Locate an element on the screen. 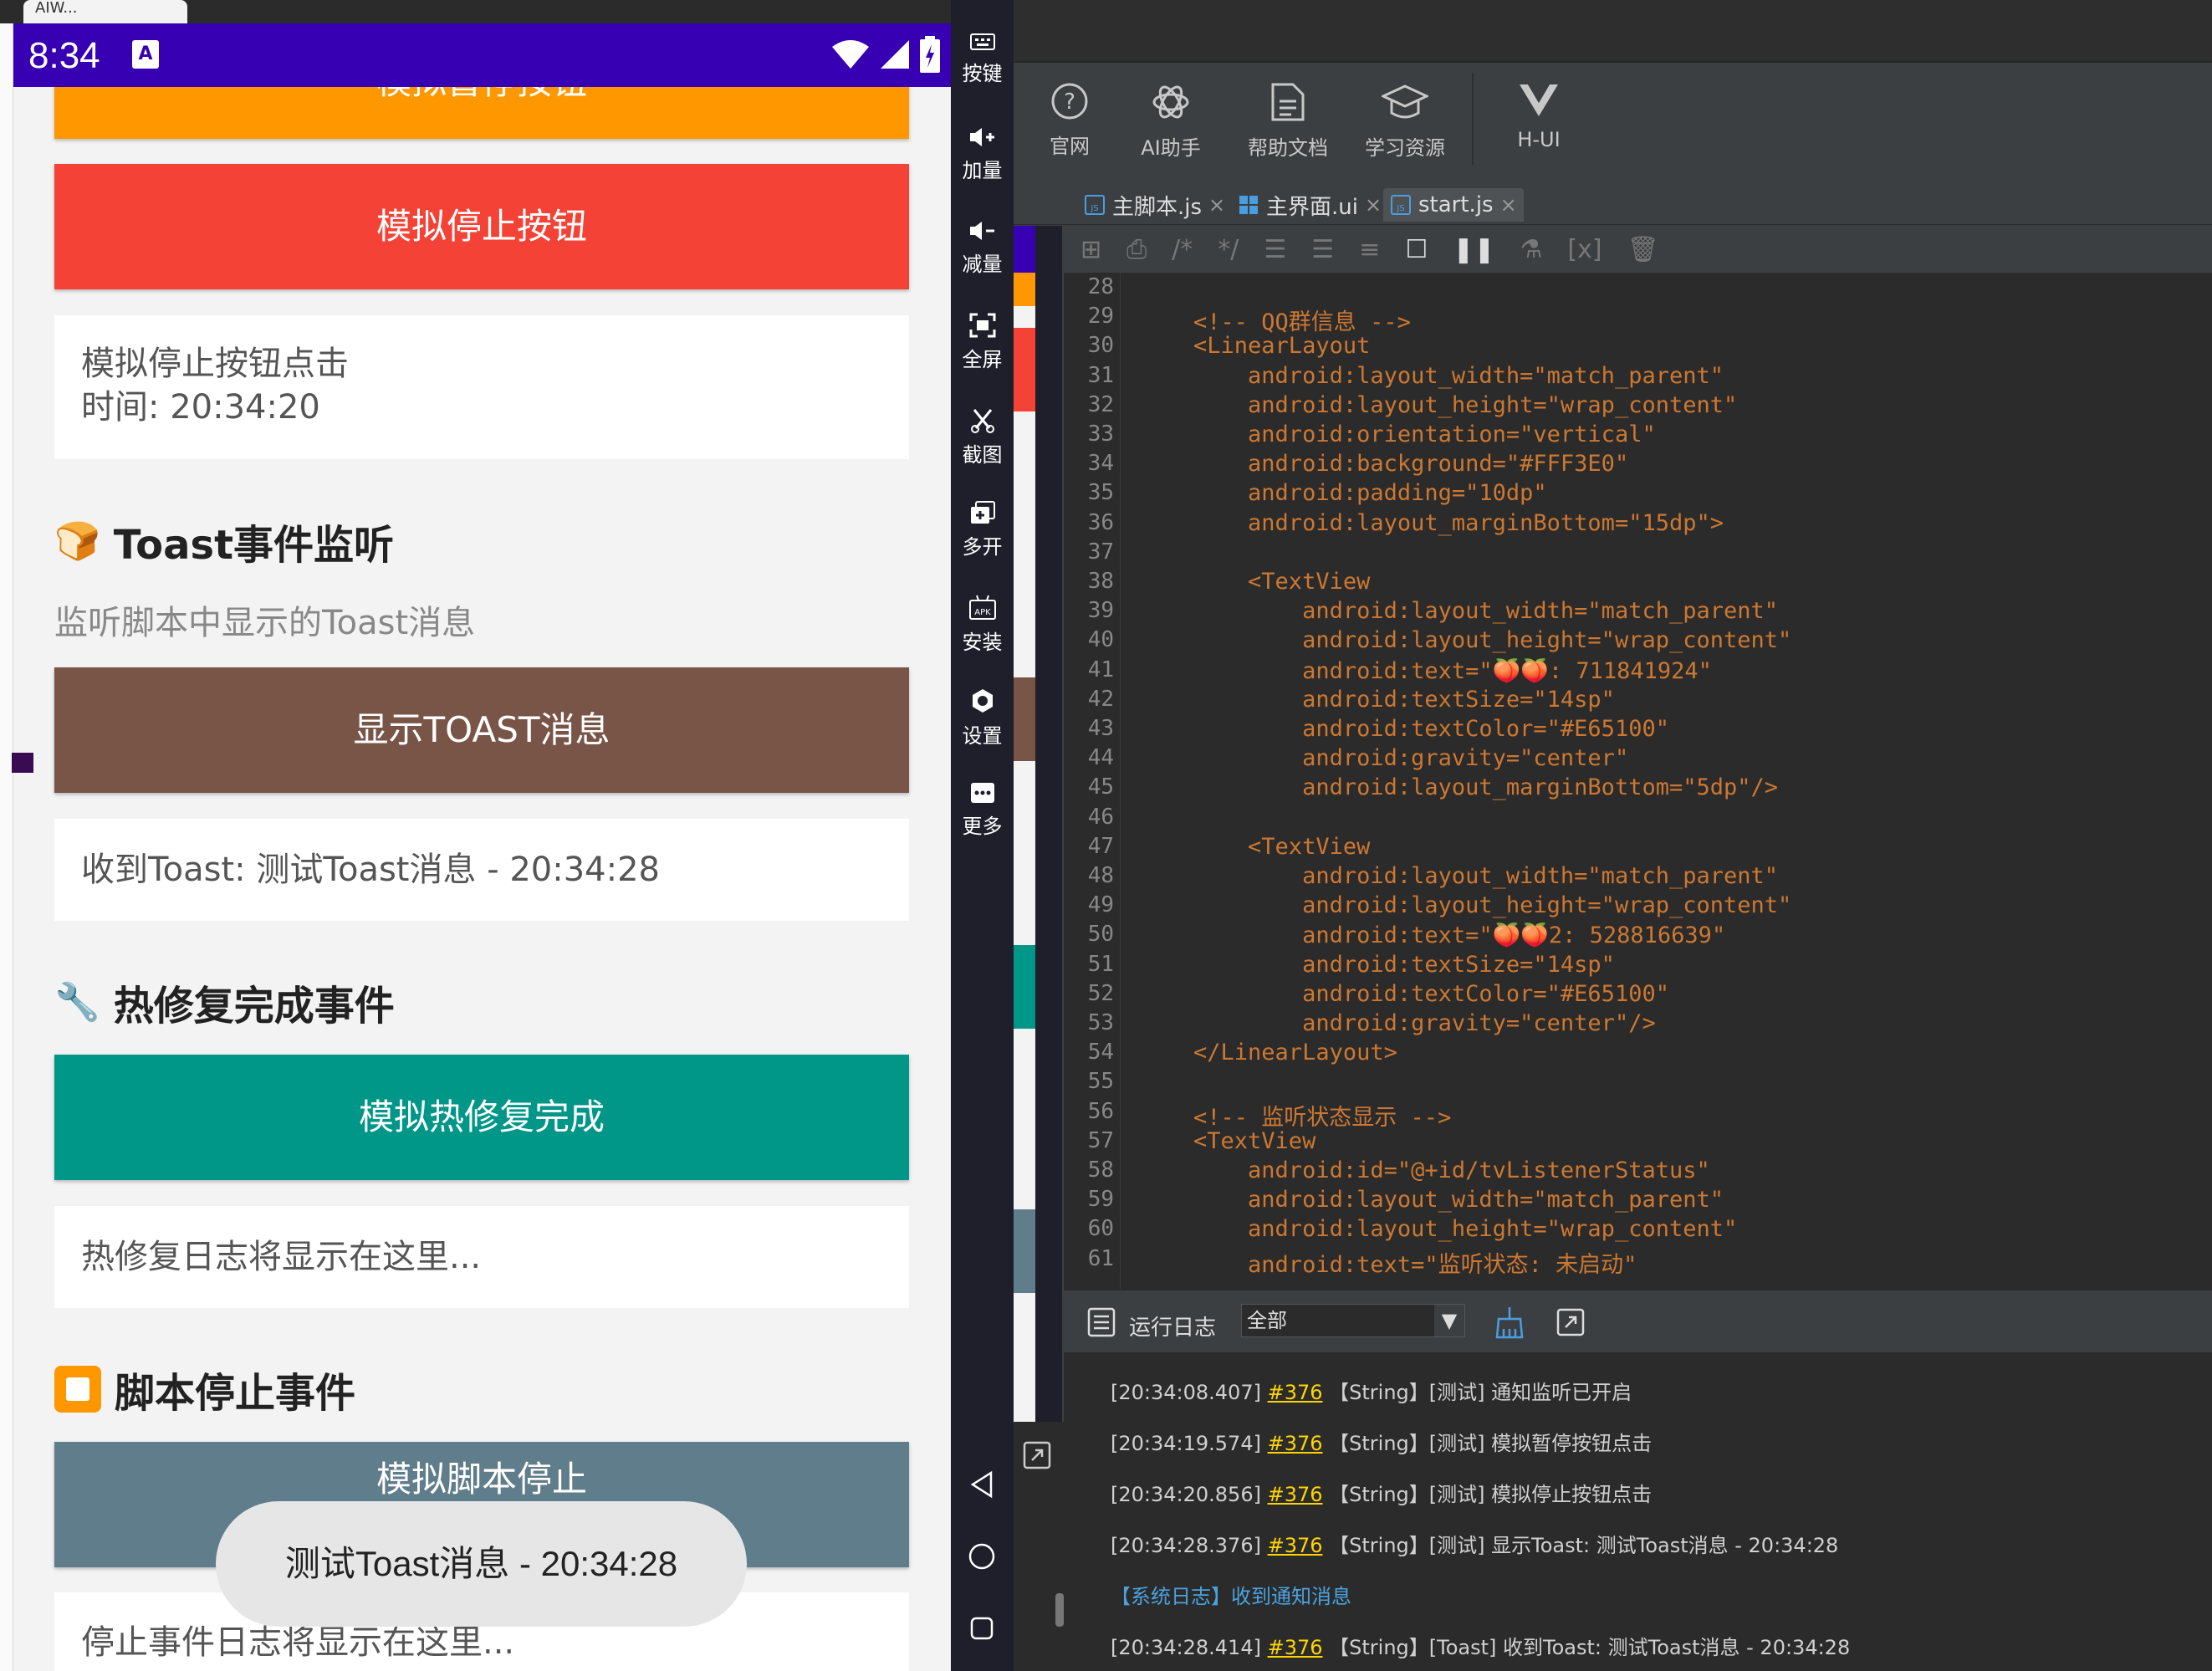 This screenshot has height=1671, width=2212. tool-h-ui: H-UI is located at coordinates (1539, 116).